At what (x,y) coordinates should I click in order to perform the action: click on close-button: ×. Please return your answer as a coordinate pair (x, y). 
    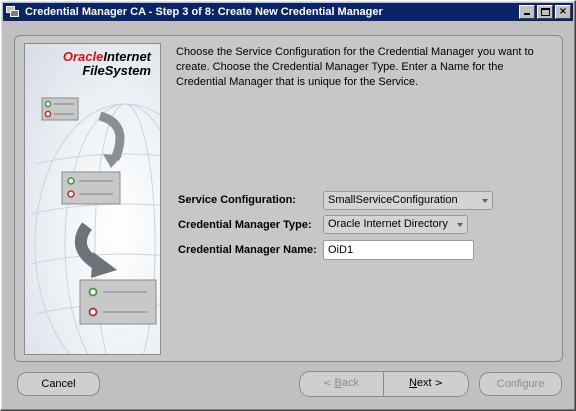
    Looking at the image, I should click on (563, 12).